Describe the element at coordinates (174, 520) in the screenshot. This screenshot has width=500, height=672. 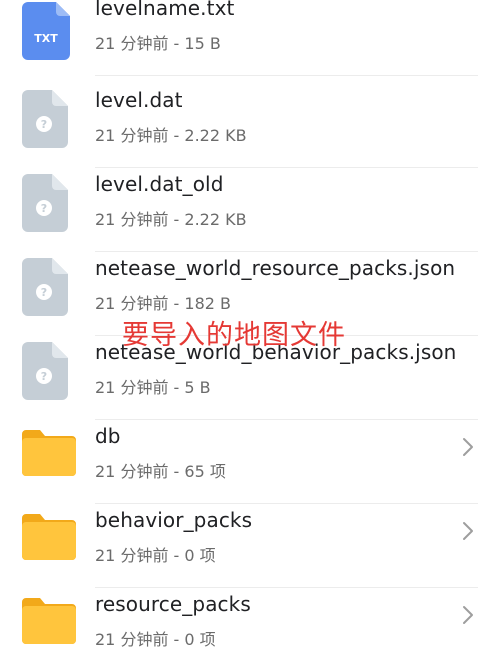
I see `folder-name: behavior_packs` at that location.